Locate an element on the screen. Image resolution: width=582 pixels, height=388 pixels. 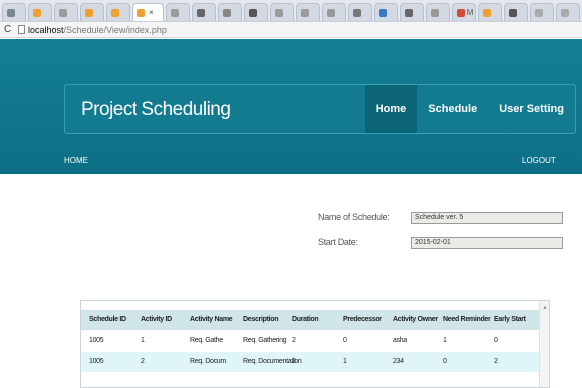
browser-tab: × is located at coordinates (148, 12).